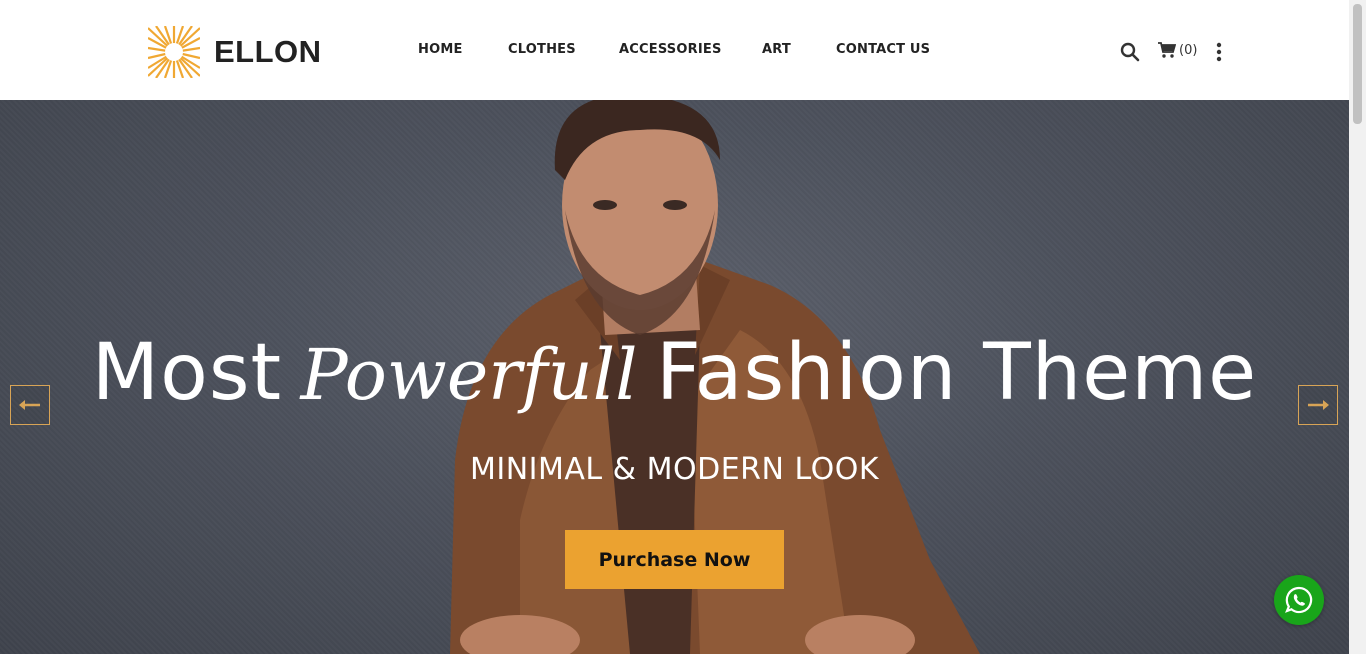 This screenshot has width=1366, height=654. What do you see at coordinates (776, 49) in the screenshot?
I see `nav-item-art: ART` at bounding box center [776, 49].